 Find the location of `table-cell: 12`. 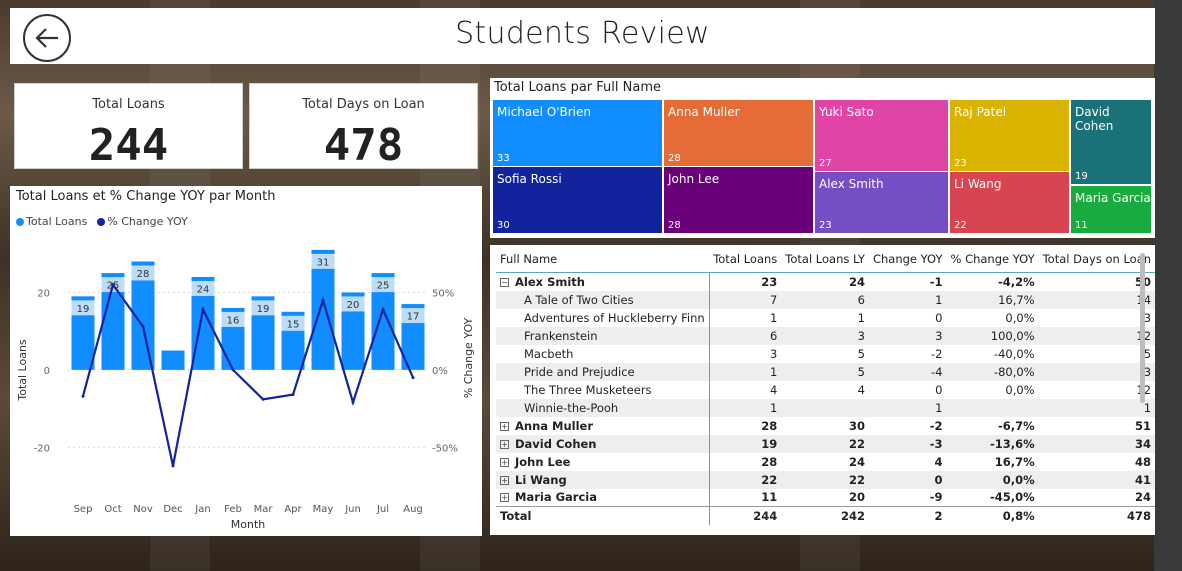

table-cell: 12 is located at coordinates (1097, 390).